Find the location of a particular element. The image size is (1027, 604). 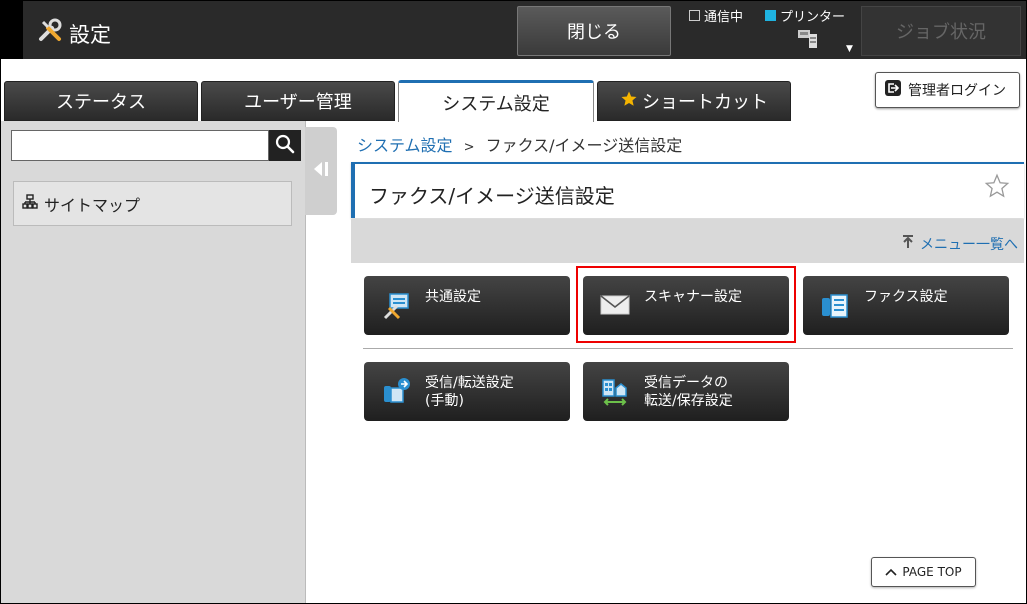

sitemap-icon is located at coordinates (30, 203).